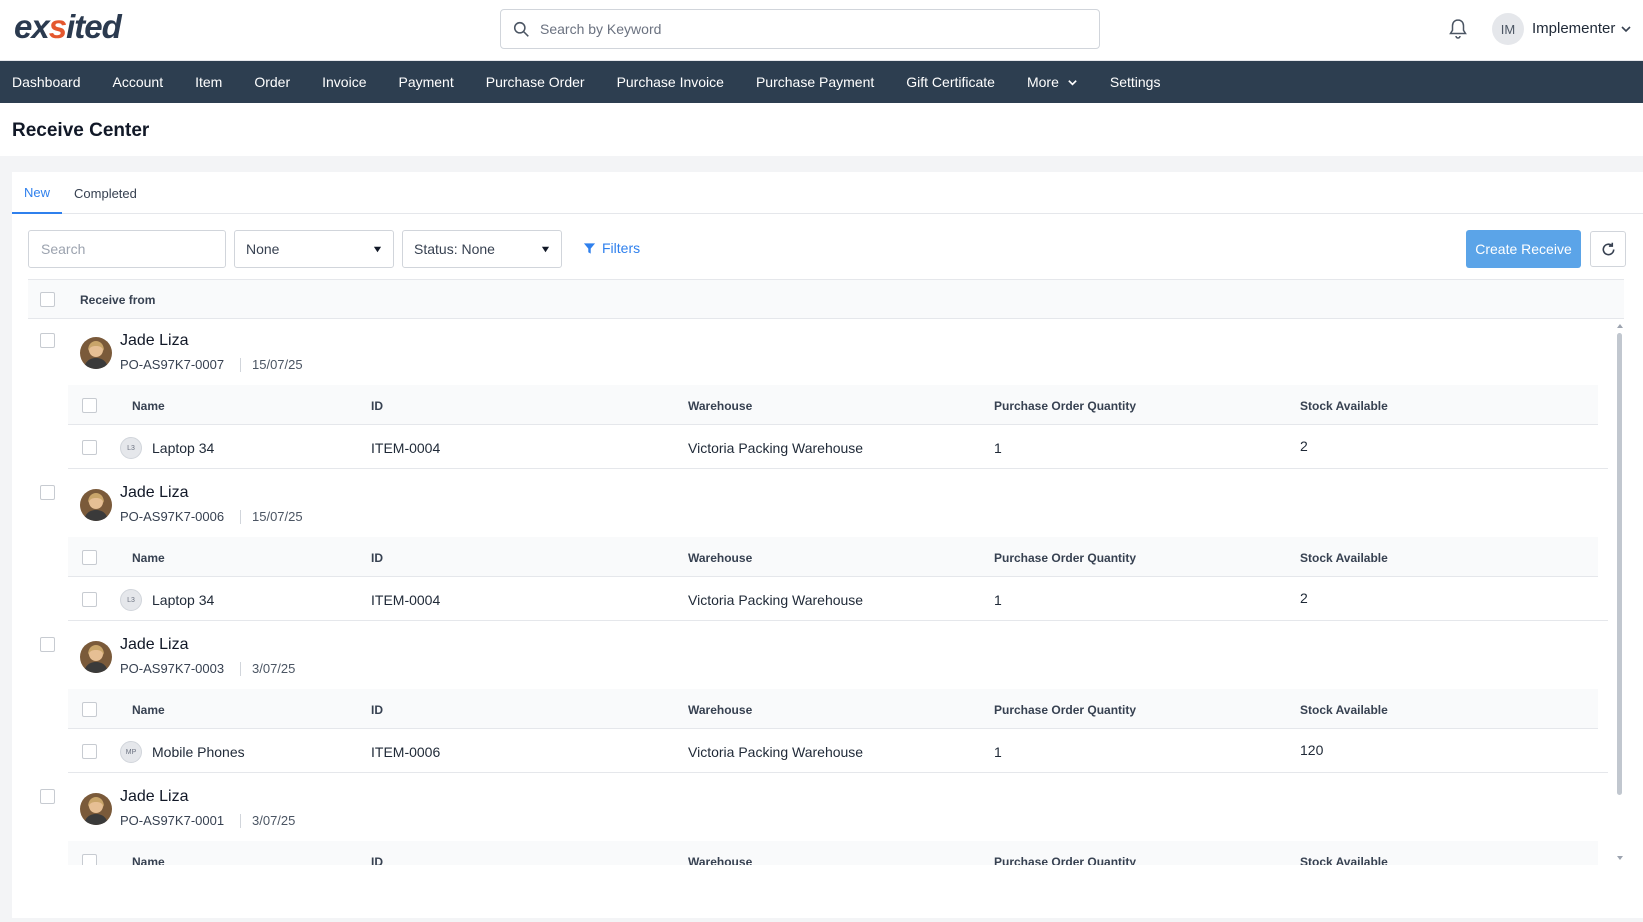  What do you see at coordinates (272, 82) in the screenshot?
I see `nav-order: Order` at bounding box center [272, 82].